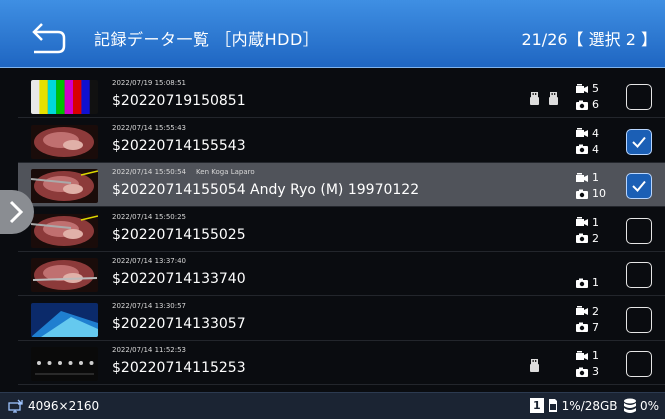 The width and height of the screenshot is (665, 419). What do you see at coordinates (595, 327) in the screenshot?
I see `photo-count-value: 7` at bounding box center [595, 327].